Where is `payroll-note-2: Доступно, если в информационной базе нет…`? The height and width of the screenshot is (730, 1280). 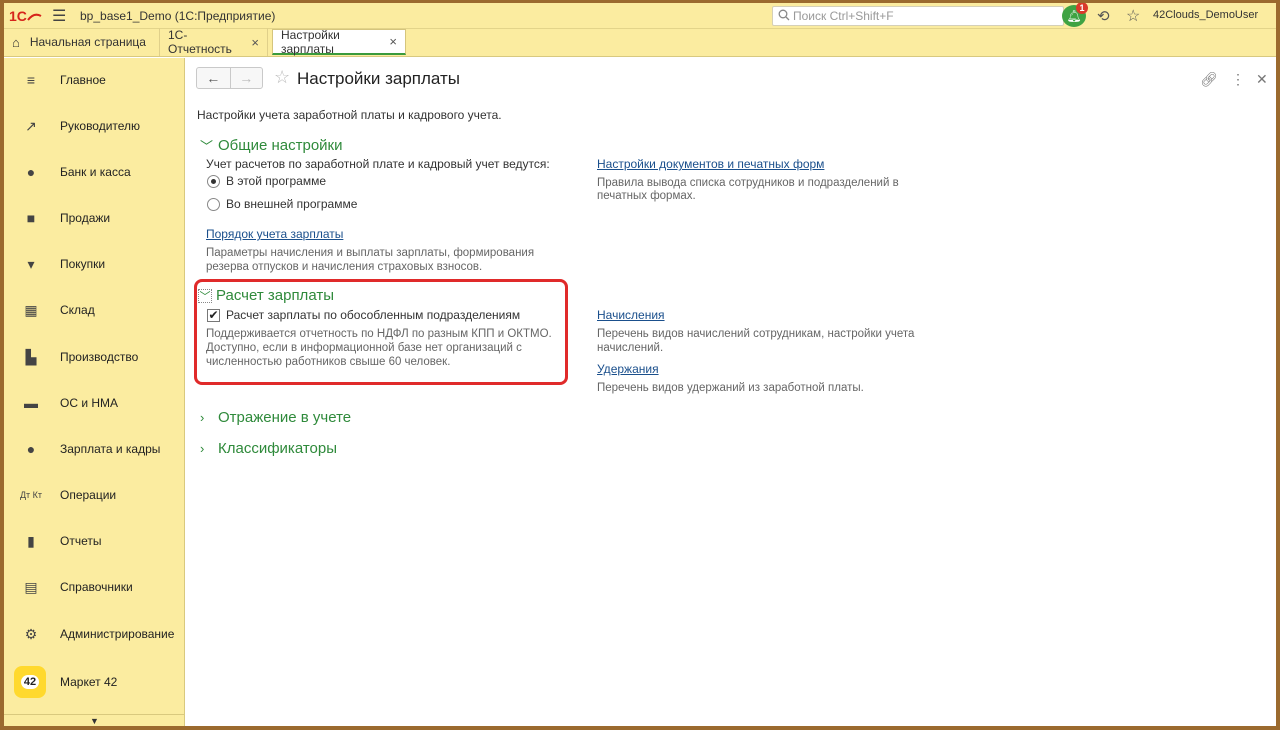 payroll-note-2: Доступно, если в информационной базе нет… is located at coordinates (364, 348).